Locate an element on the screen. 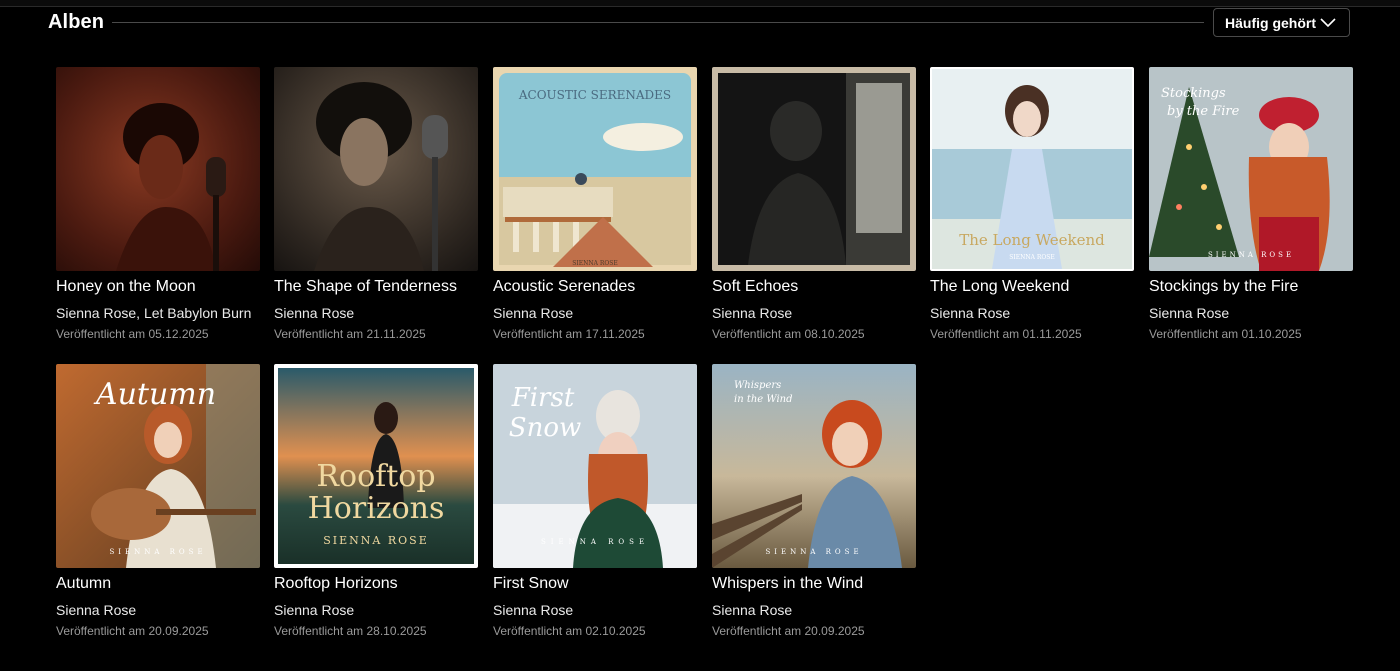 Image resolution: width=1400 pixels, height=671 pixels. album-title: Honey on the Moon is located at coordinates (166, 287).